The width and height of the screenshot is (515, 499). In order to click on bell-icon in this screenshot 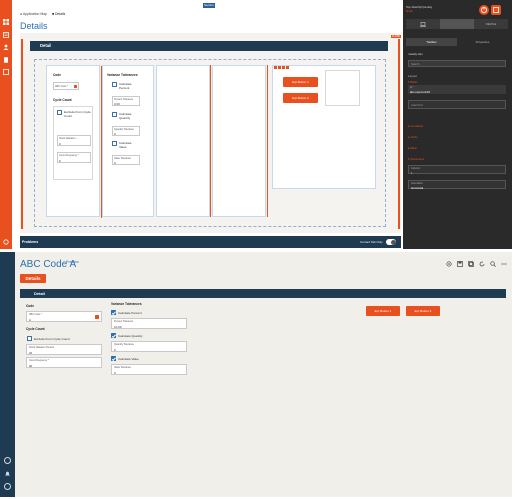, I will do `click(7, 473)`.